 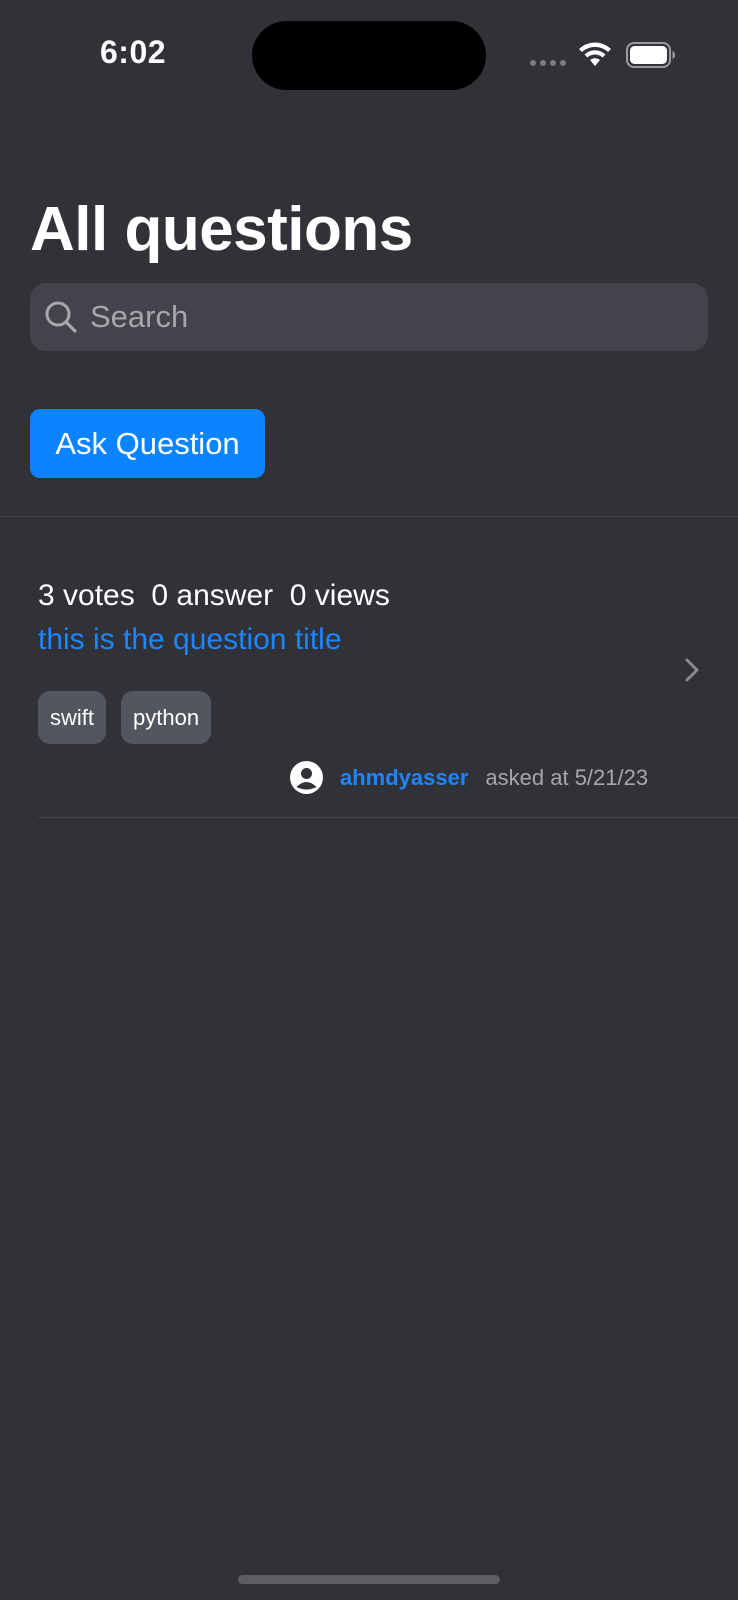 I want to click on chevron-right-icon, so click(x=692, y=670).